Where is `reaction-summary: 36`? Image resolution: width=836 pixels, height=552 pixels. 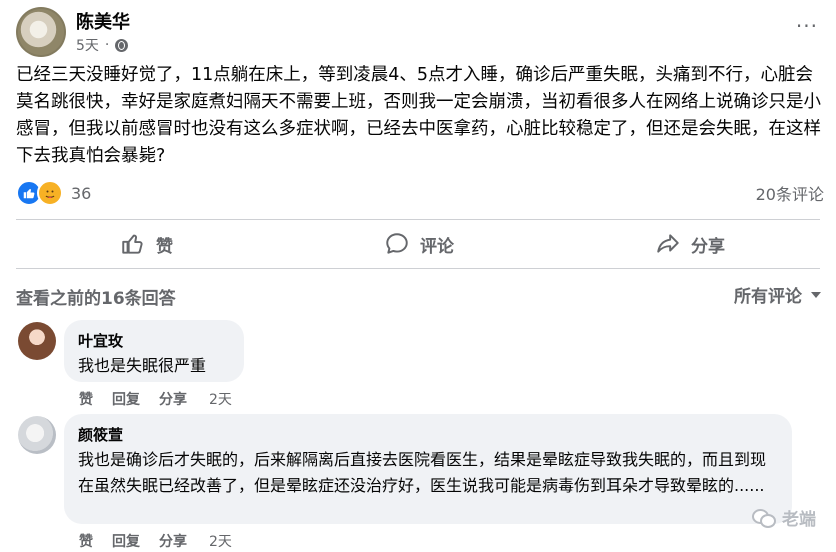 reaction-summary: 36 is located at coordinates (53, 193).